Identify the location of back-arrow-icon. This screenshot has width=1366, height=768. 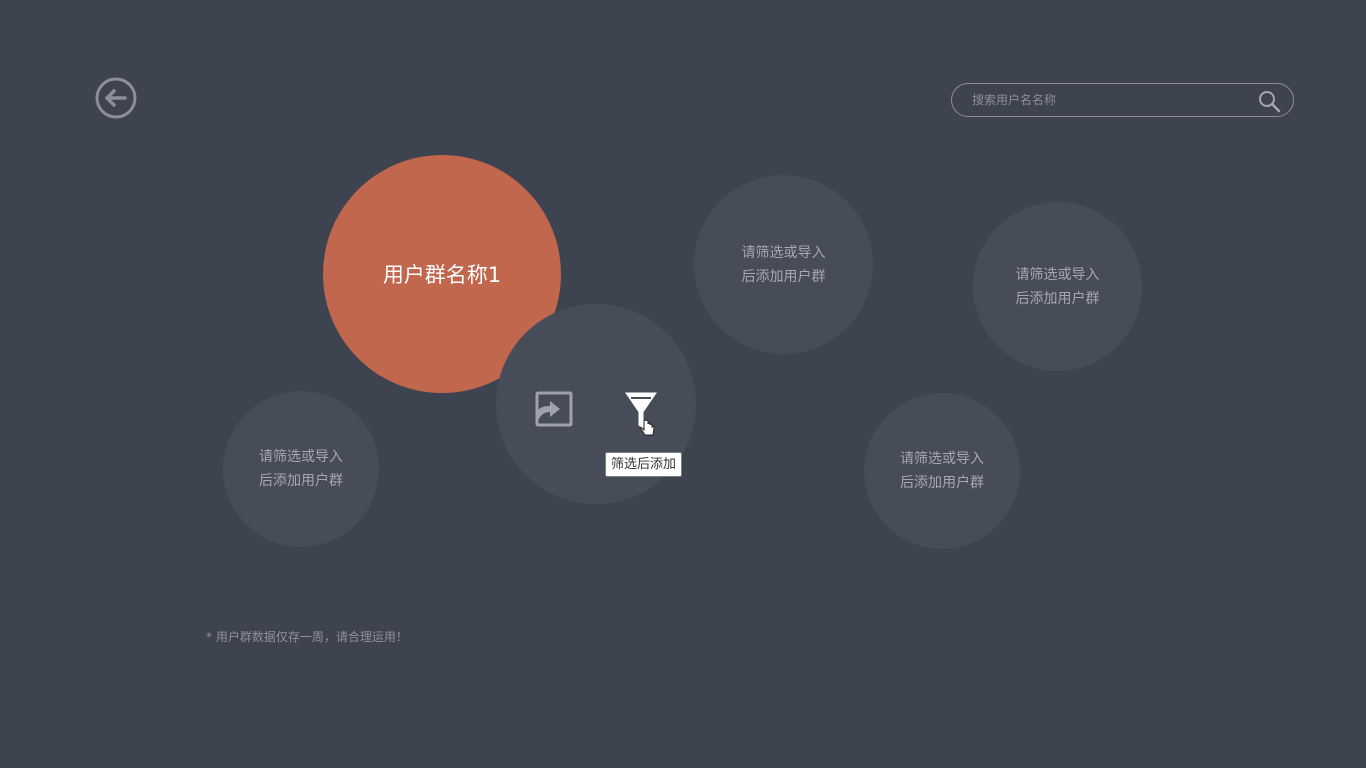
(116, 98).